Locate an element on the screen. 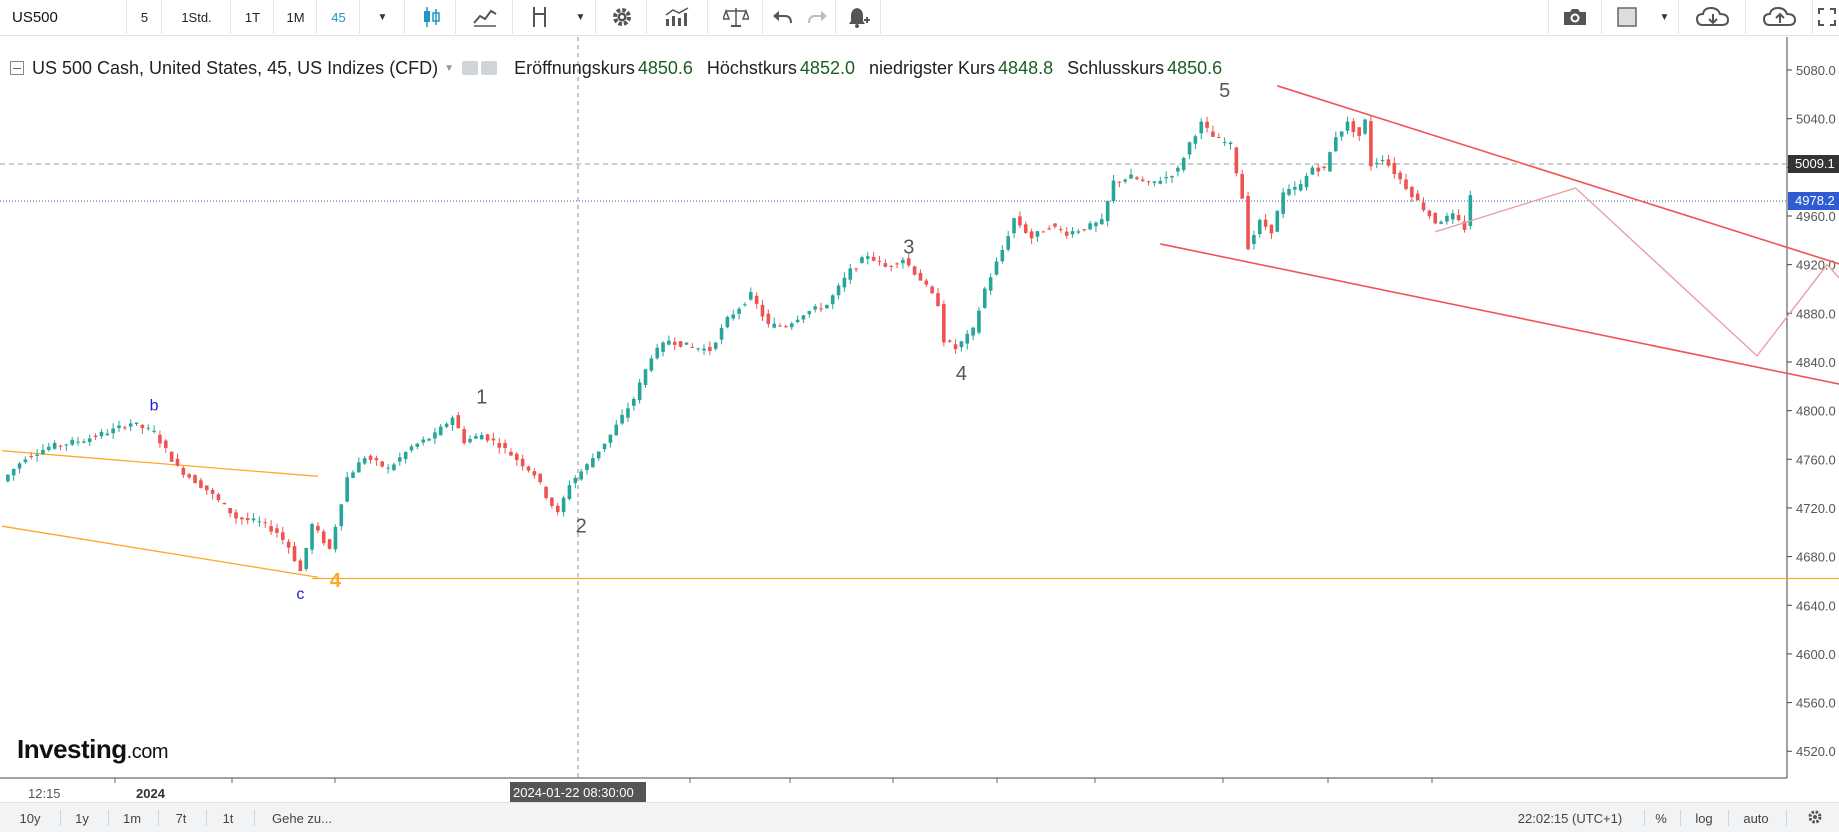 Image resolution: width=1839 pixels, height=836 pixels. price-axis-panel is located at coordinates (1813, 419).